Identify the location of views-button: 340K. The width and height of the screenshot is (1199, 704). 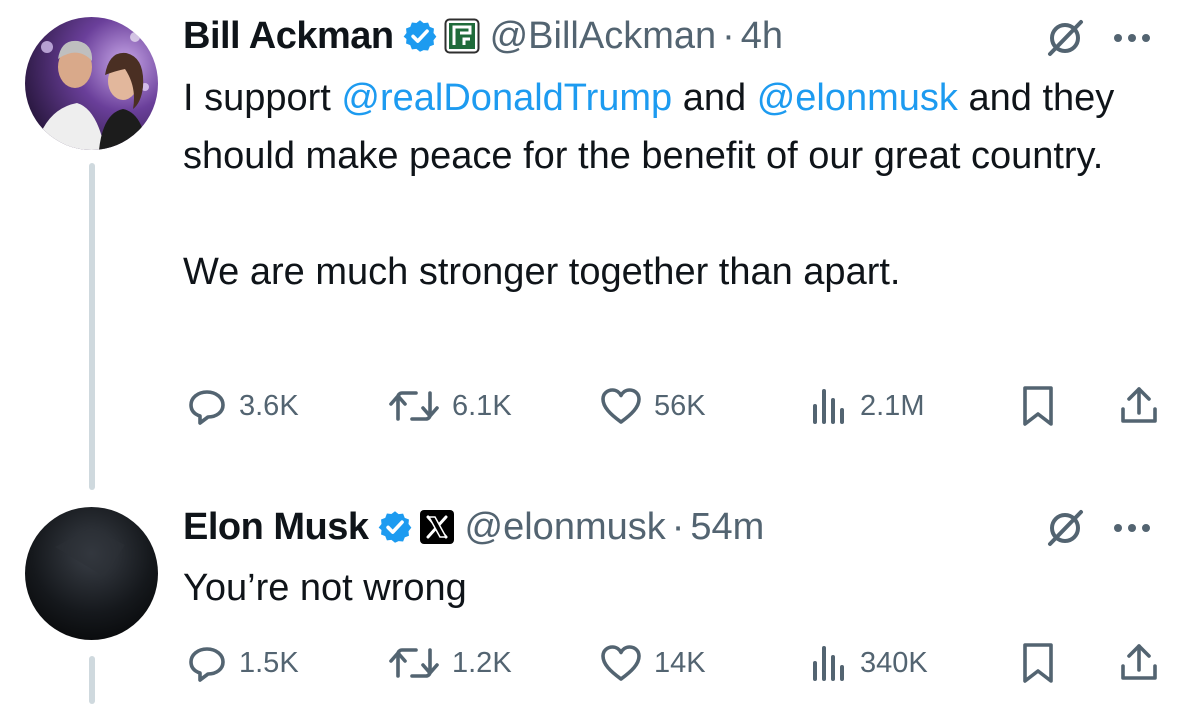
(868, 663).